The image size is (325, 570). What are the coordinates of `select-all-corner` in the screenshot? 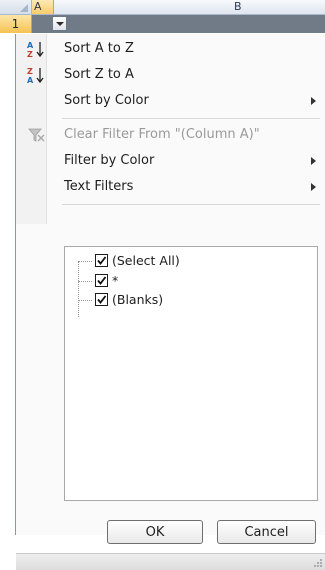 It's located at (16, 7).